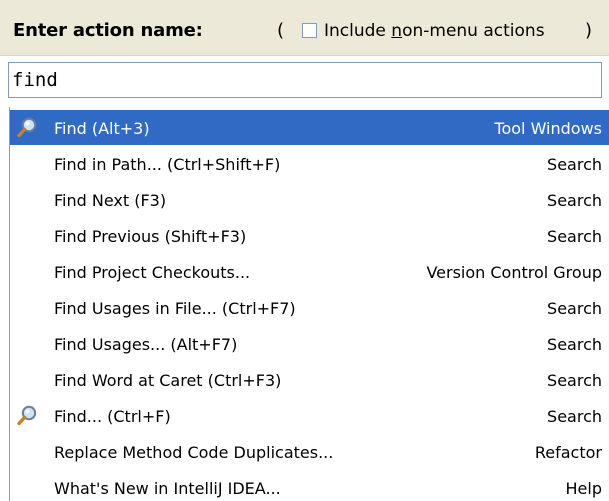  I want to click on result-name: Find... (Ctrl+F), so click(112, 416).